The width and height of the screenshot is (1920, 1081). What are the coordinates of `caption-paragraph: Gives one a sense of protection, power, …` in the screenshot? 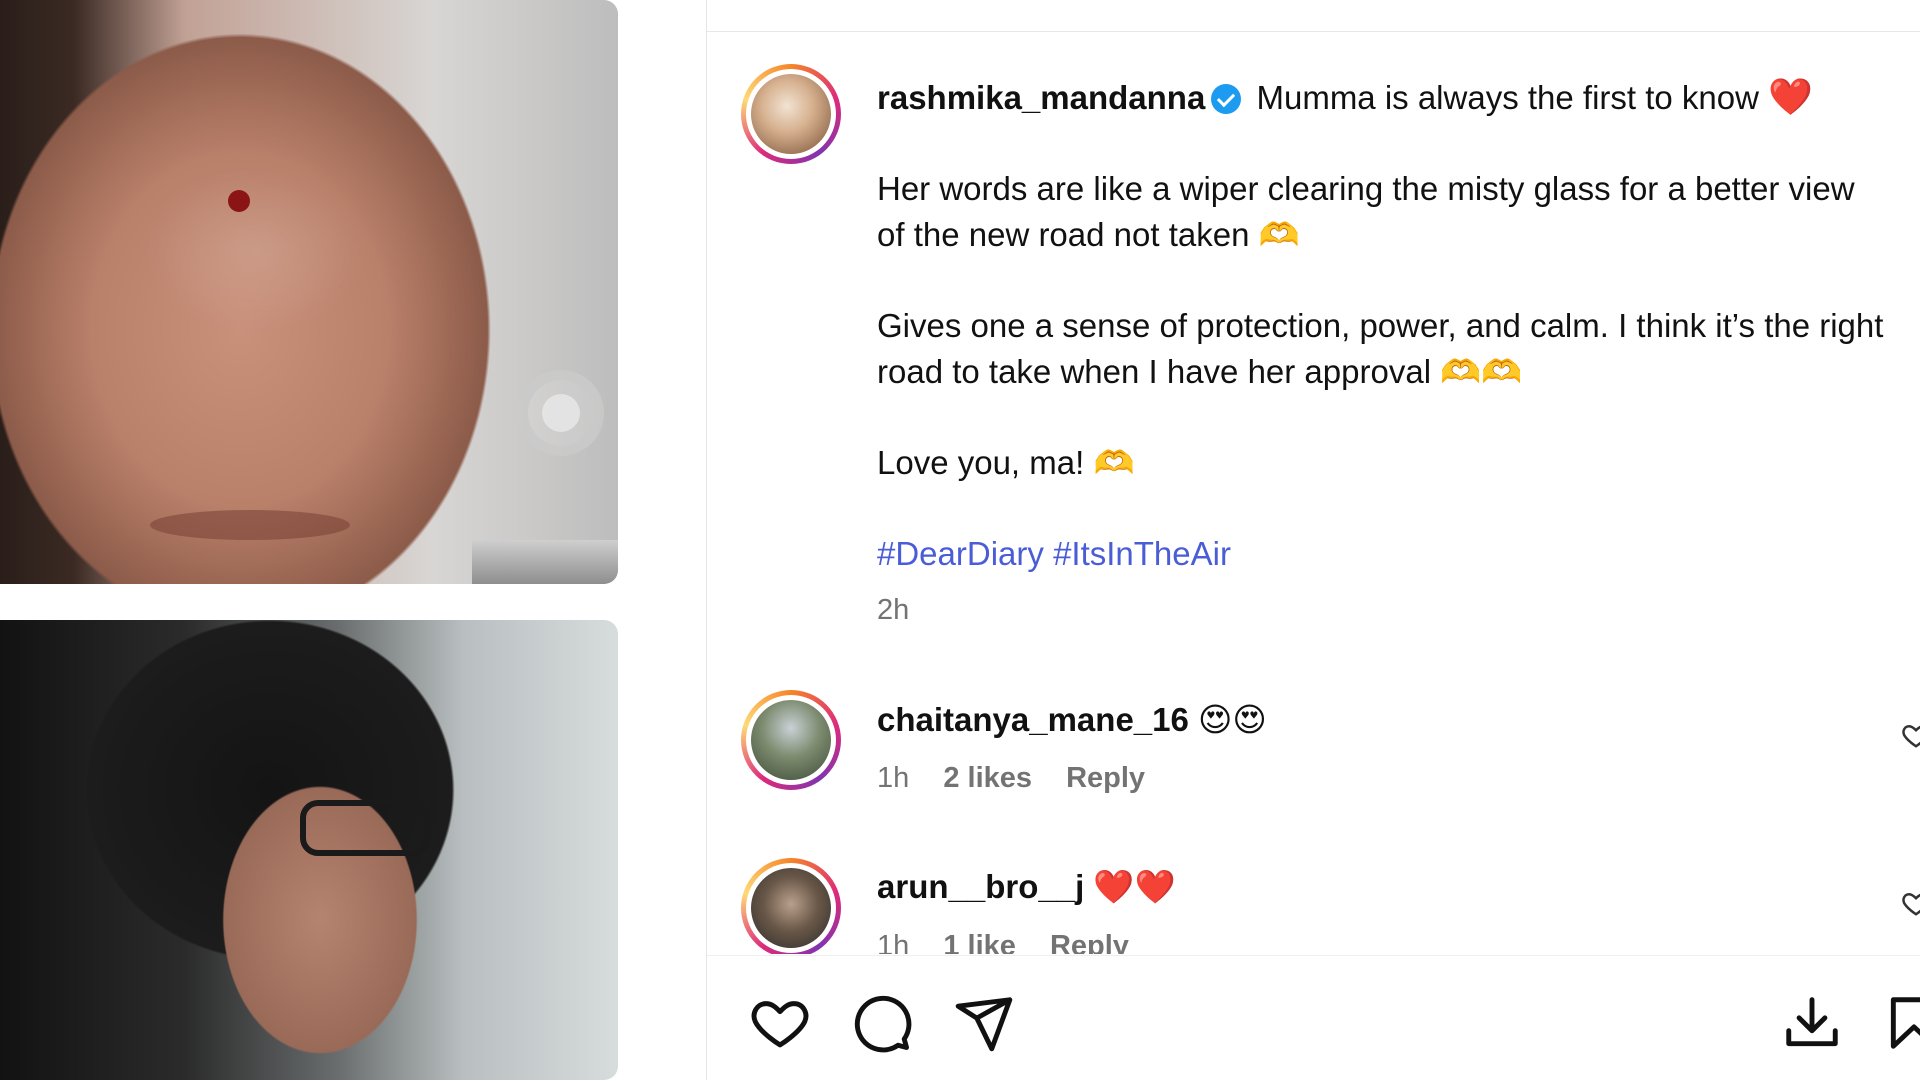 It's located at (1380, 348).